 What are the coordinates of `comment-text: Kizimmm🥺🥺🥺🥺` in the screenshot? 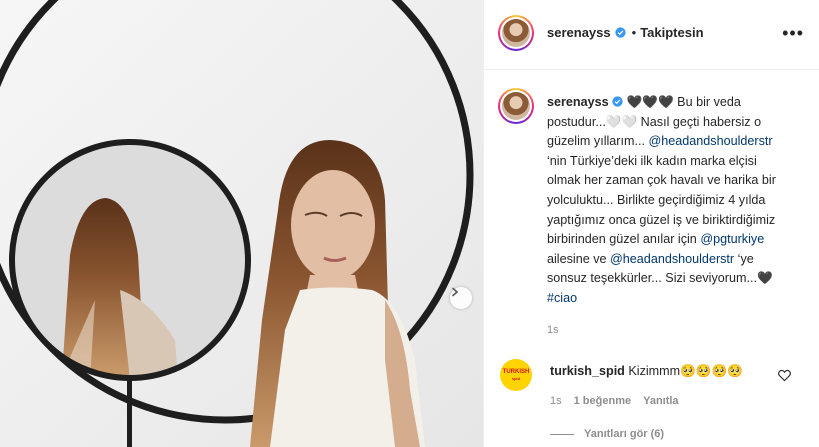 It's located at (685, 371).